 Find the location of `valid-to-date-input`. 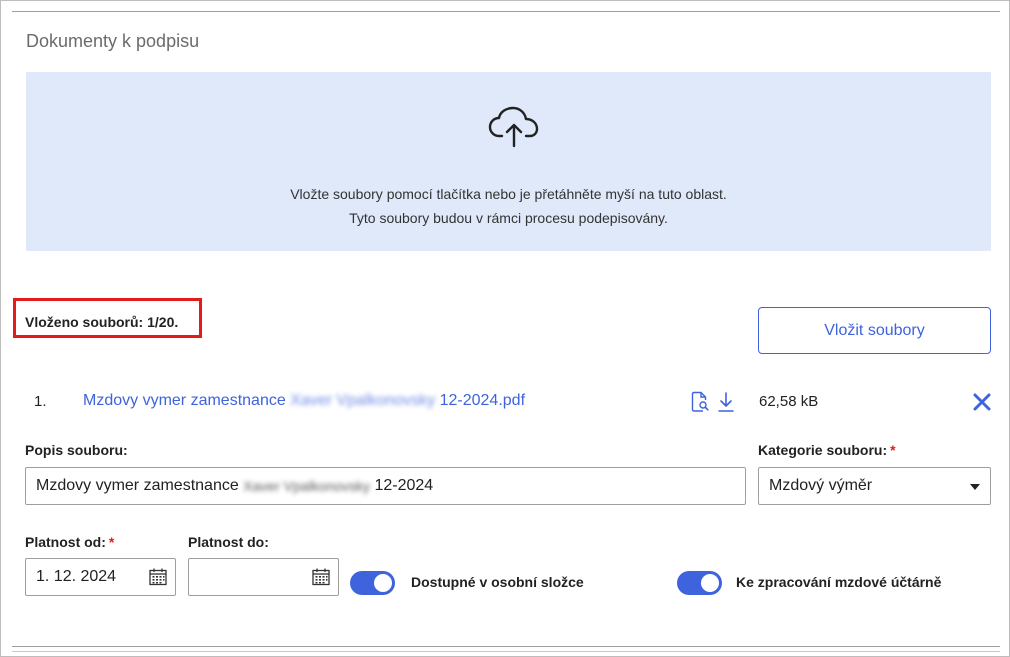

valid-to-date-input is located at coordinates (263, 577).